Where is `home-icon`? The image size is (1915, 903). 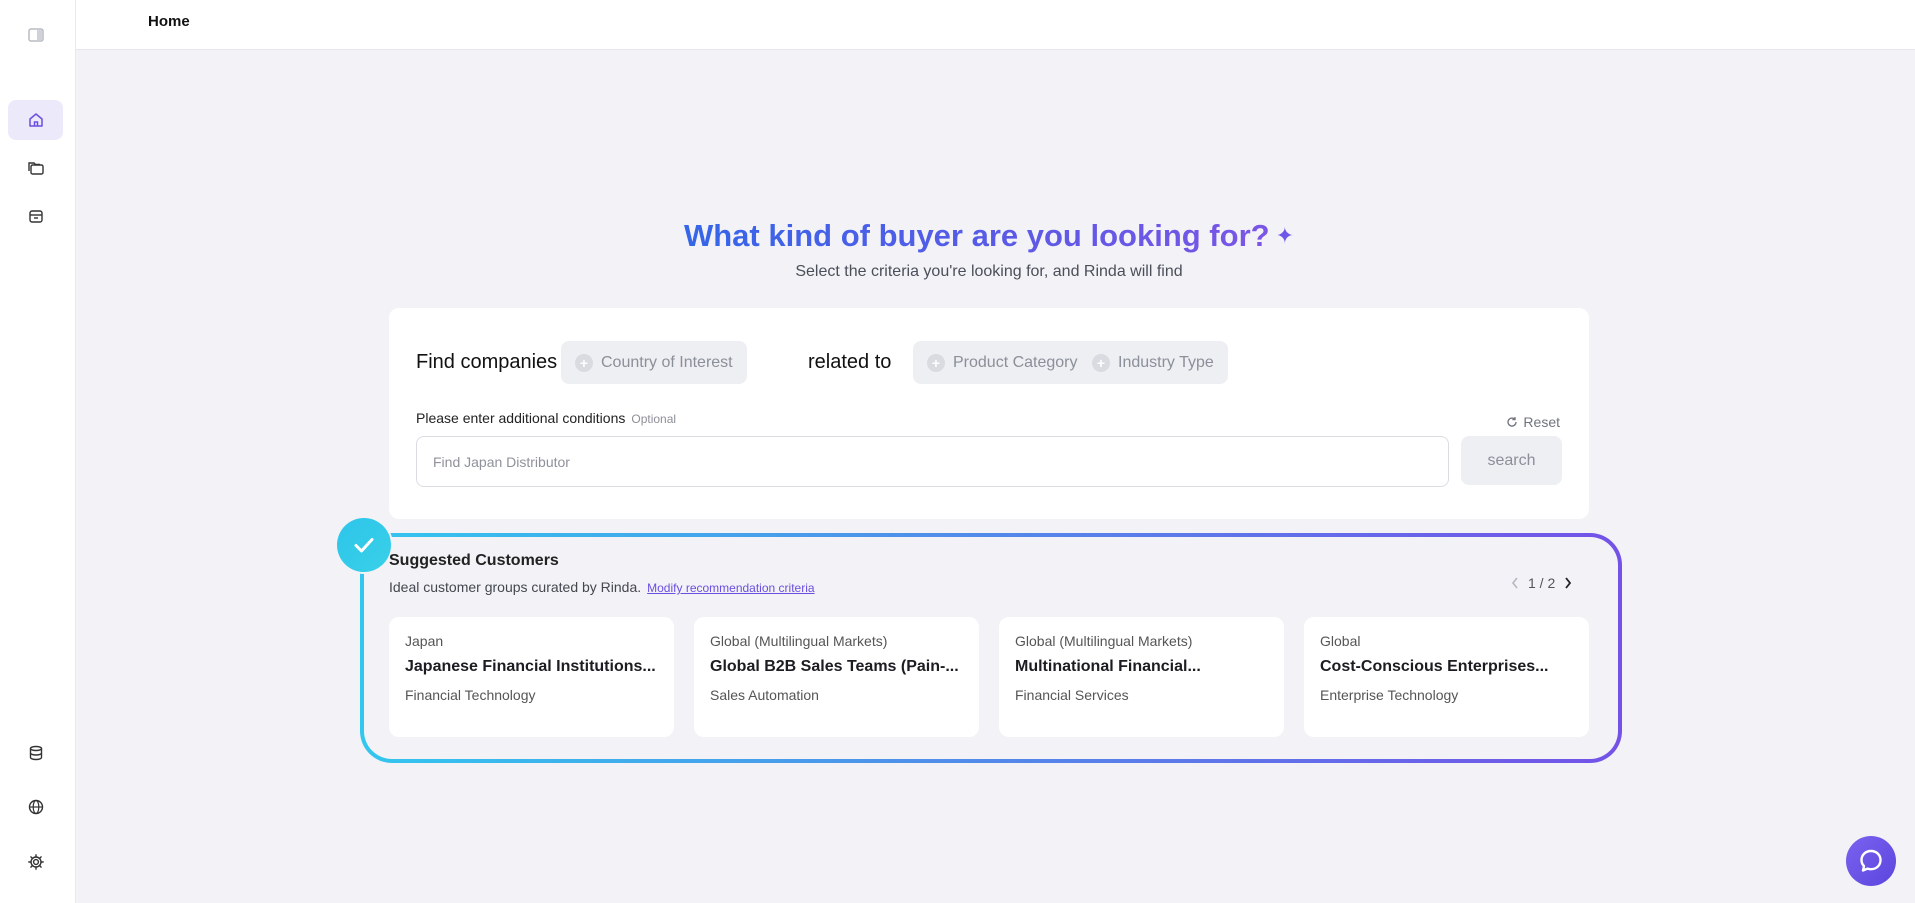 home-icon is located at coordinates (35, 120).